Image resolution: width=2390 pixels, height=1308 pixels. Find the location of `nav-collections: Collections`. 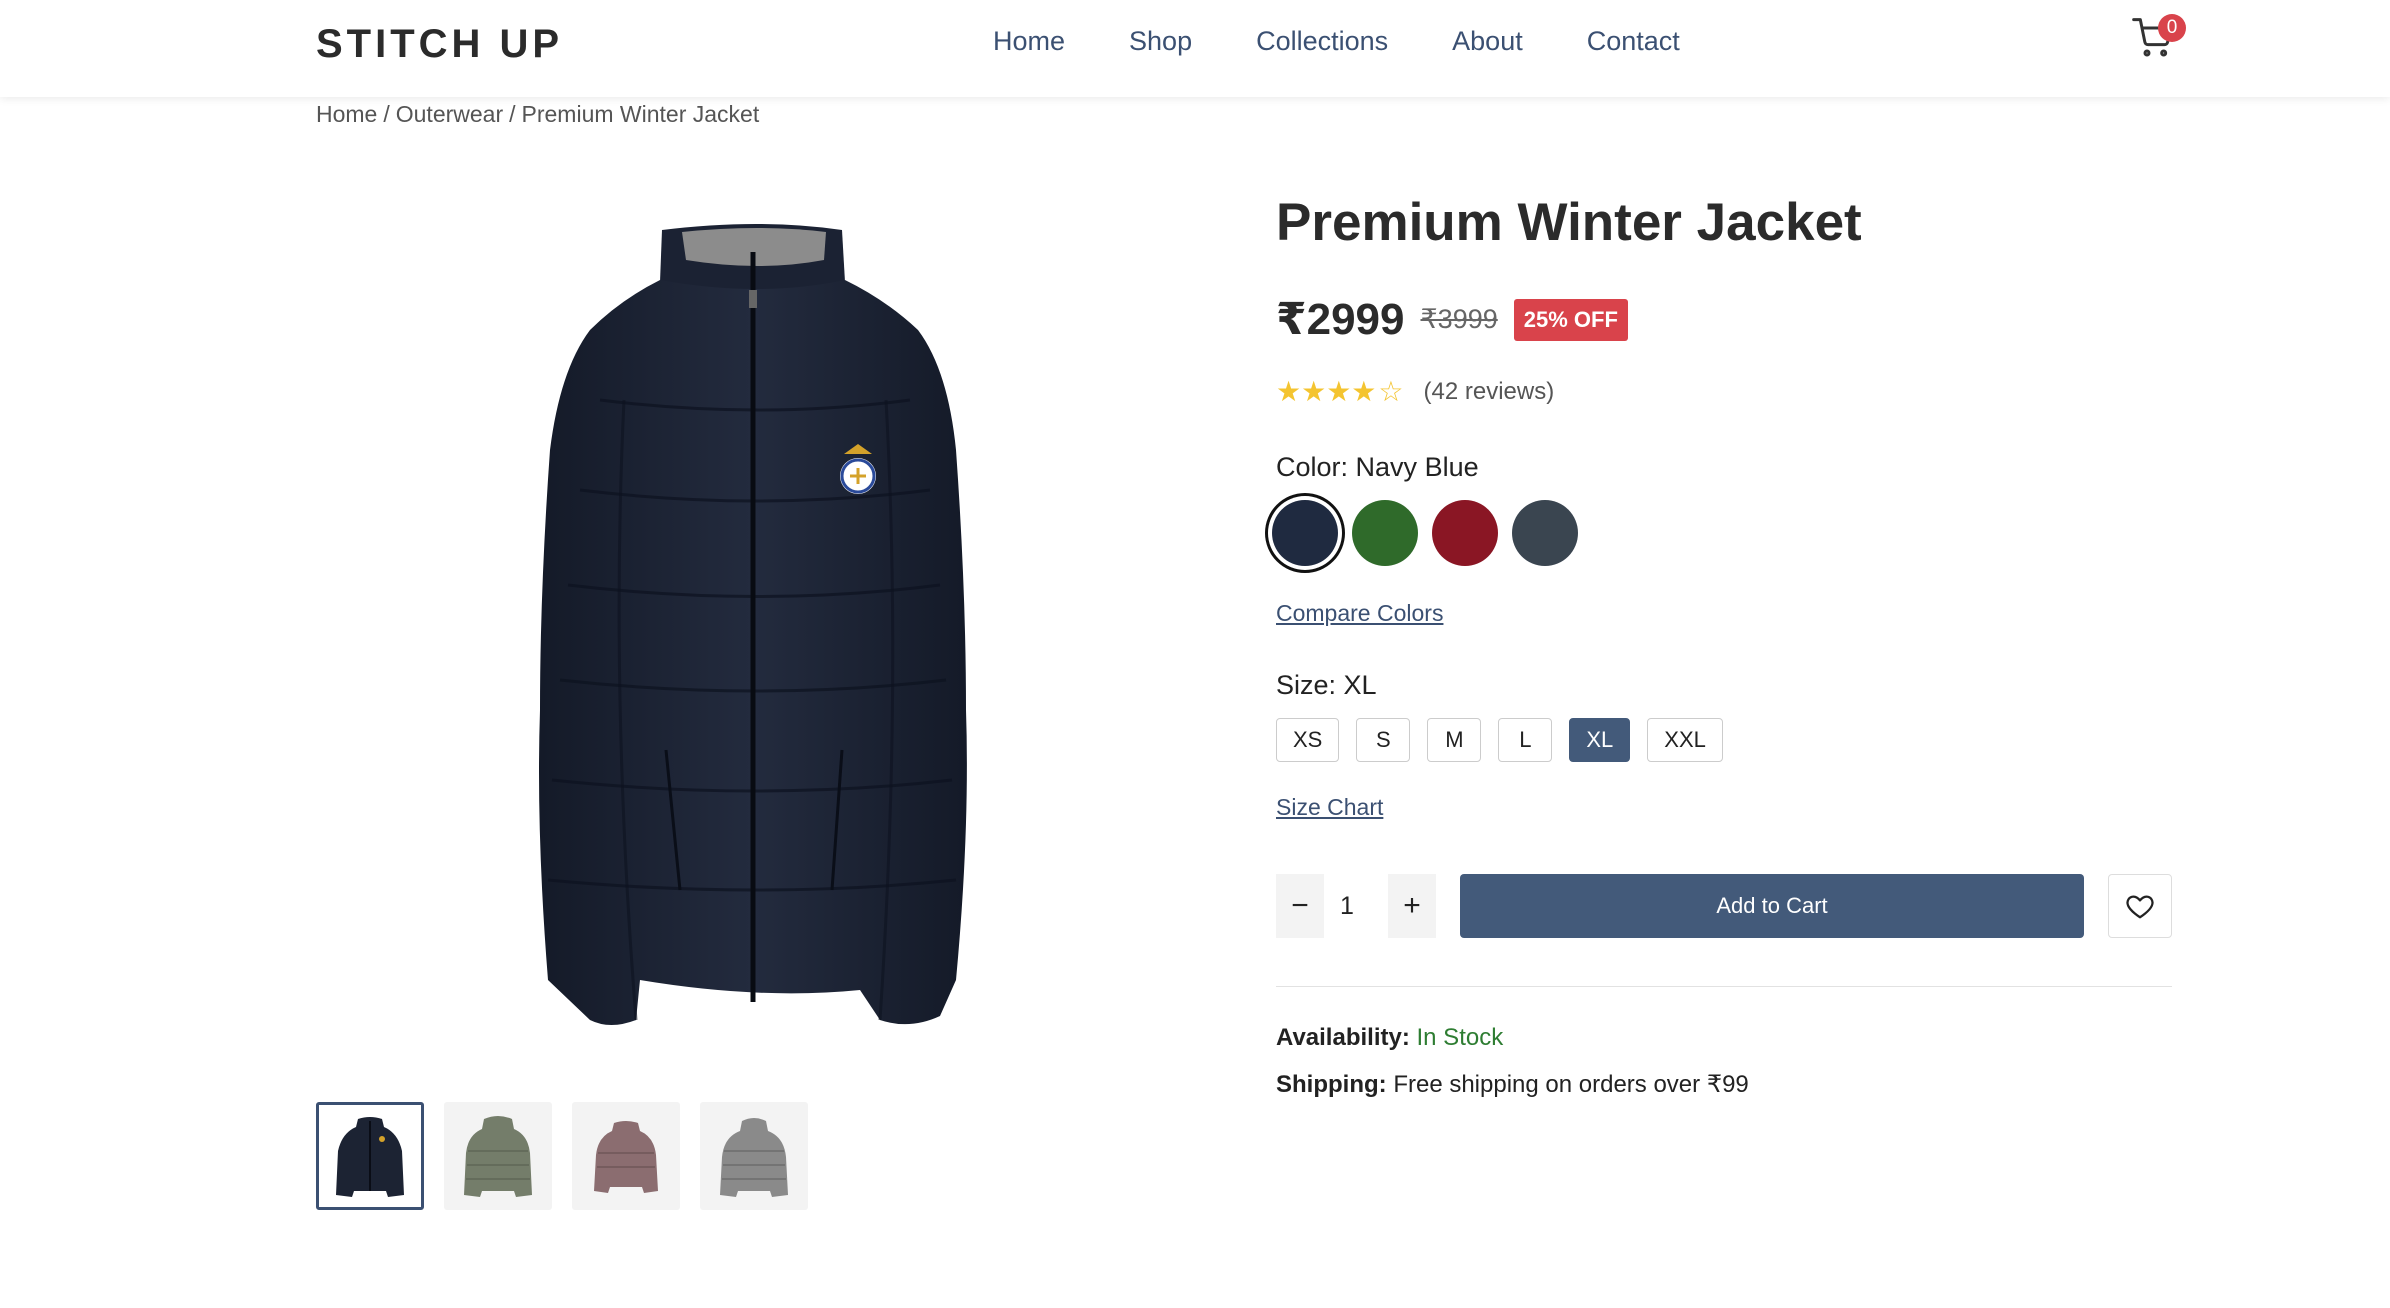

nav-collections: Collections is located at coordinates (1322, 41).